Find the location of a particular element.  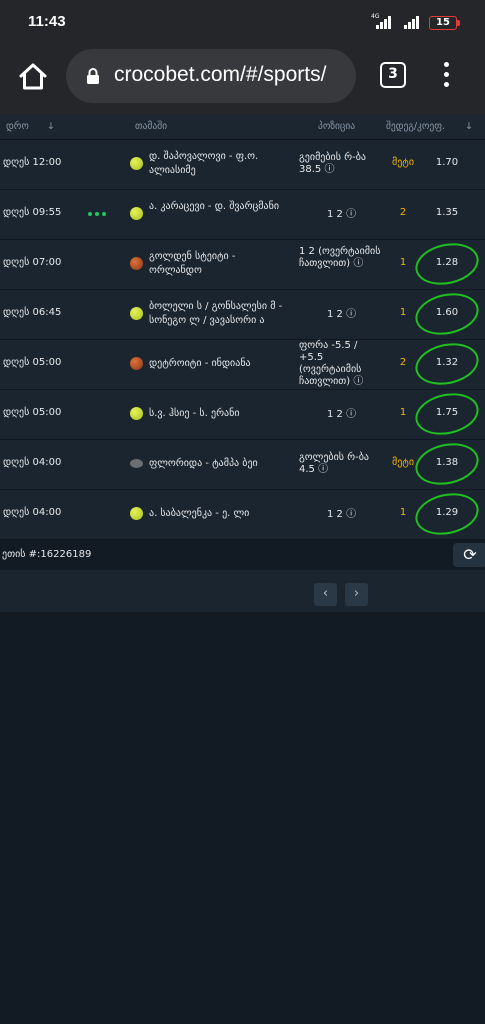

row-match: ს.ვ. ჰსიე - ს. ერანი is located at coordinates (194, 413).